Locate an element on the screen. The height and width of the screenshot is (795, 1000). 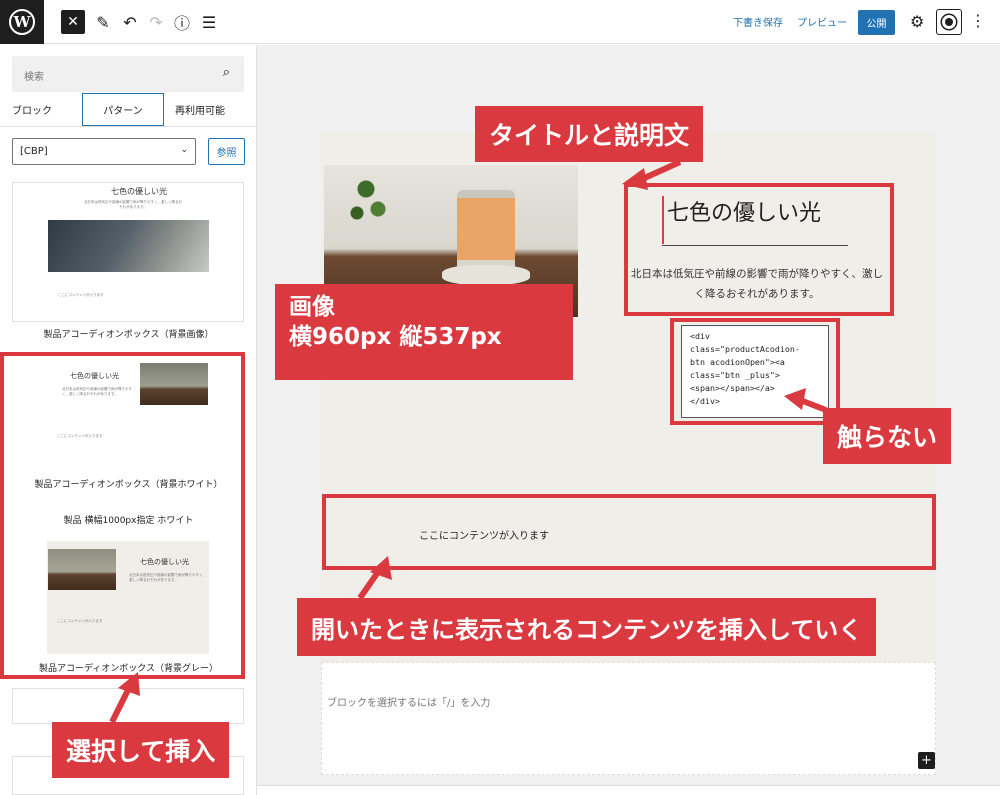
annotation-box-content is located at coordinates (629, 532).